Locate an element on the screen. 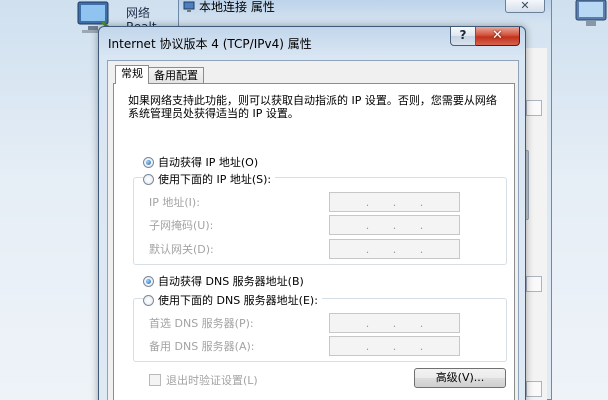 This screenshot has height=400, width=608. desktop-icon-label: 网络 is located at coordinates (138, 13).